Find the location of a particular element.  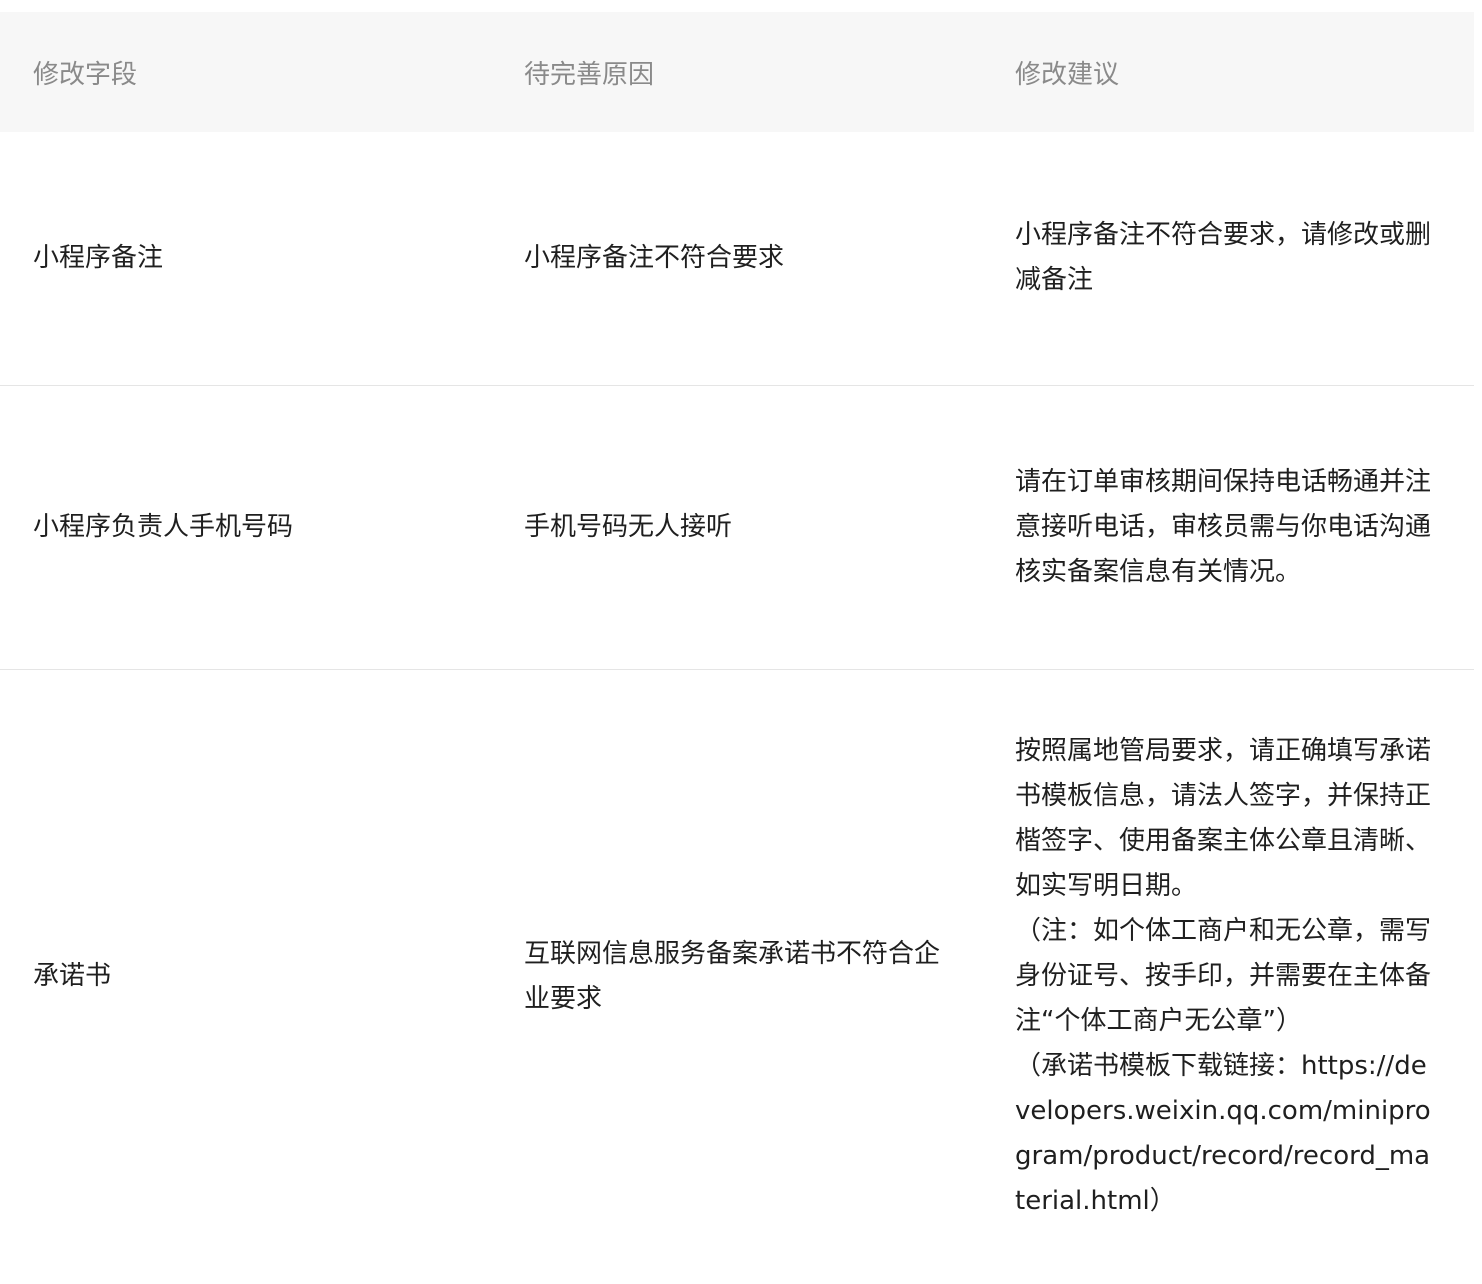

cell-reason: 小程序备注不符合要求 is located at coordinates (736, 259).